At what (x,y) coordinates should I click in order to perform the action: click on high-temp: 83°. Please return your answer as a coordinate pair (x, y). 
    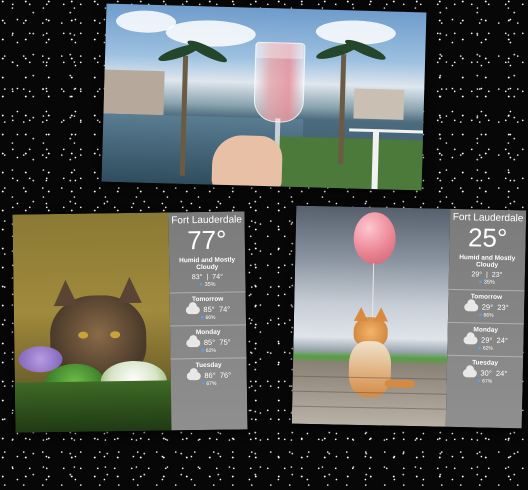
    Looking at the image, I should click on (197, 277).